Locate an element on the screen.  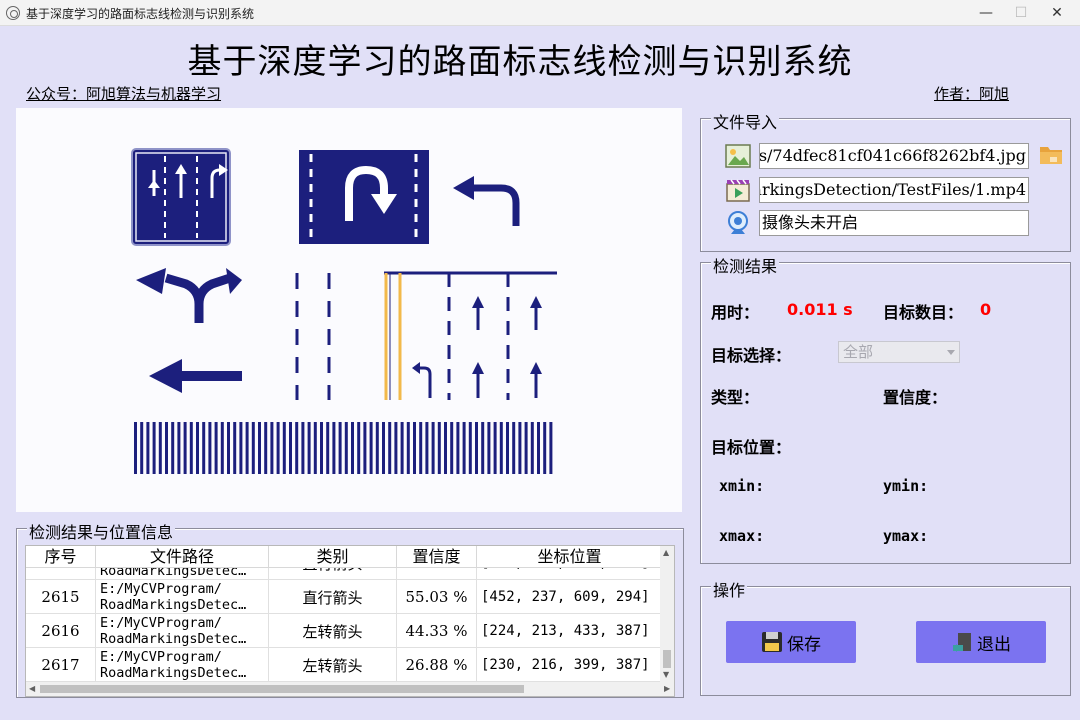
public-account-label: 公众号：阿旭算法与机器学习 is located at coordinates (124, 94).